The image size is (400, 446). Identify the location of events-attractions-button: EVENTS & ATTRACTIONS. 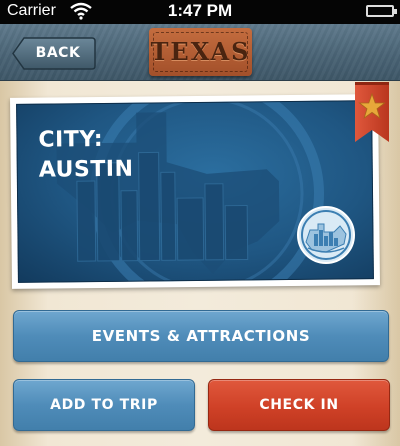
(201, 336).